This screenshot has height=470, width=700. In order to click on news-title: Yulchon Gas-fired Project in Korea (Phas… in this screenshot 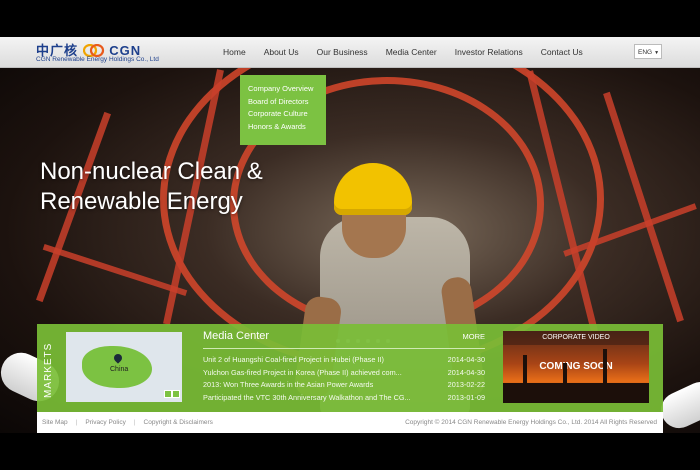, I will do `click(302, 372)`.